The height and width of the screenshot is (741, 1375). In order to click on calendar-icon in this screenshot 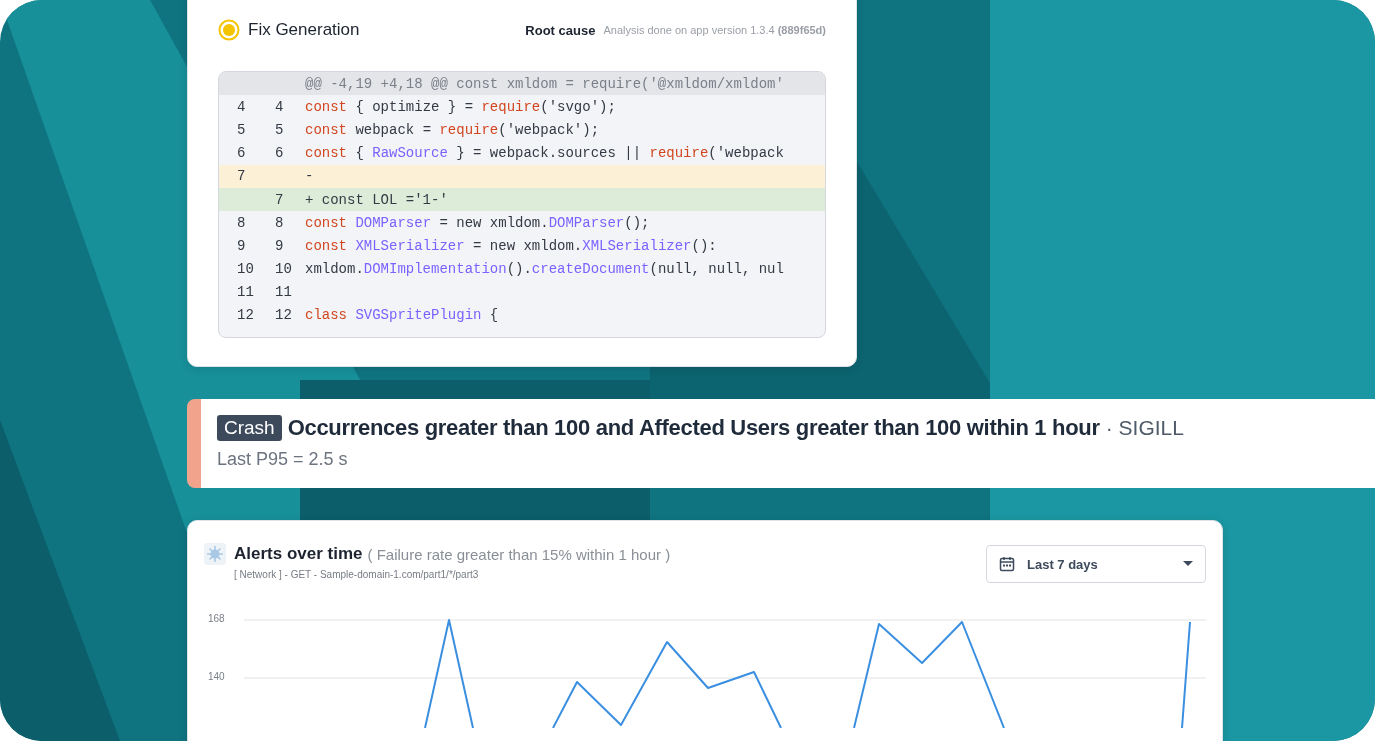, I will do `click(1007, 564)`.